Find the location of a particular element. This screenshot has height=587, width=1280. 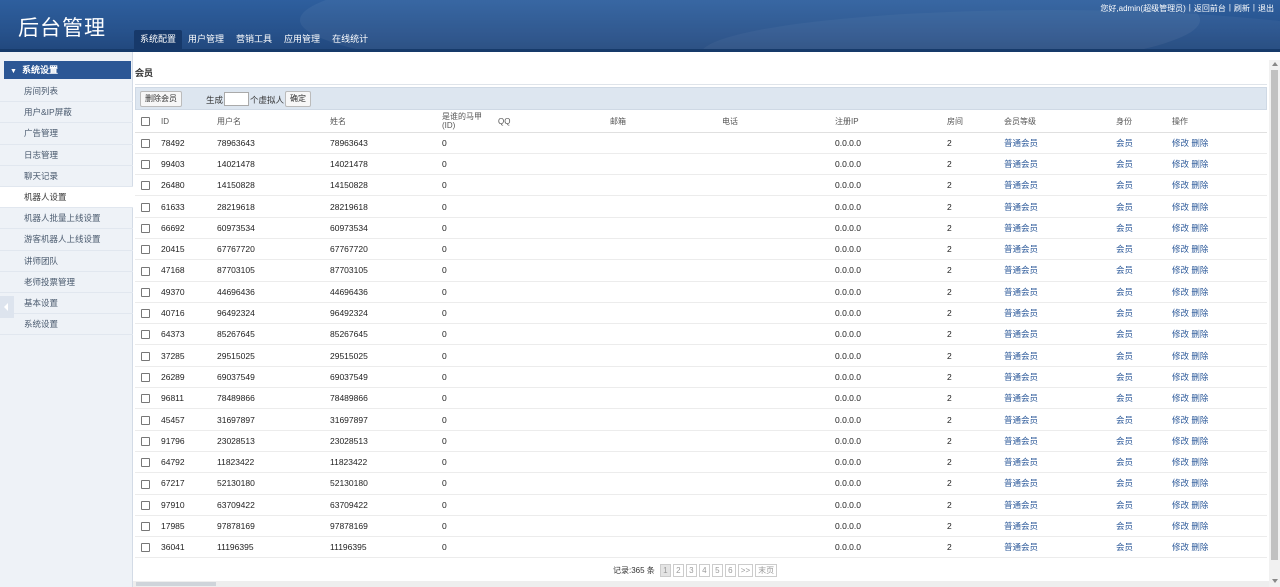

sidebar-item-robot-settings: 机器人设置 is located at coordinates (66, 197).